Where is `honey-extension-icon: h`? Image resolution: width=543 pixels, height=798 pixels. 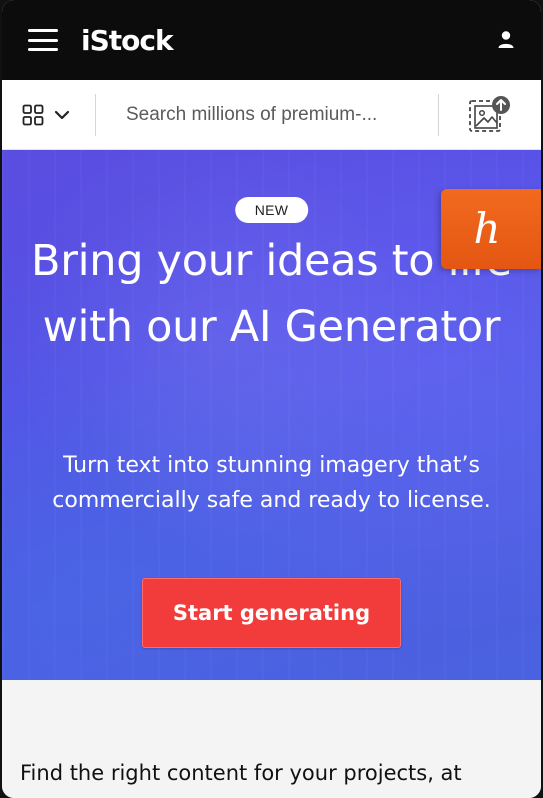
honey-extension-icon: h is located at coordinates (487, 228).